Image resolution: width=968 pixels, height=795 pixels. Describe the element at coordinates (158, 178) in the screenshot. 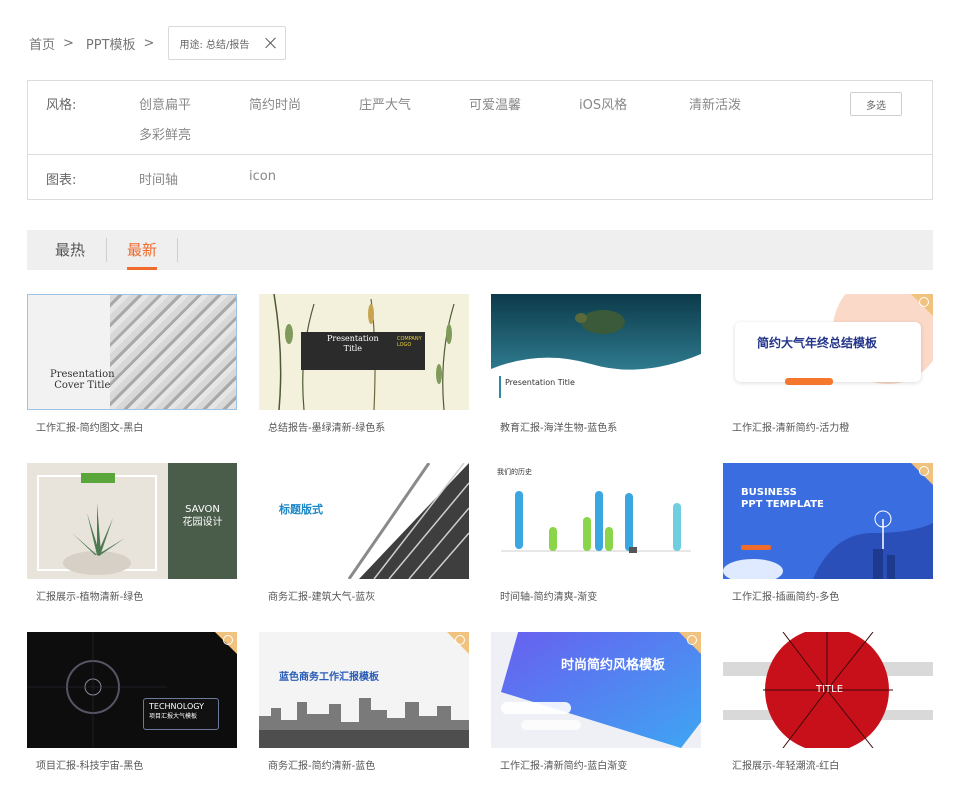

I see `chart-option: 时间轴` at that location.